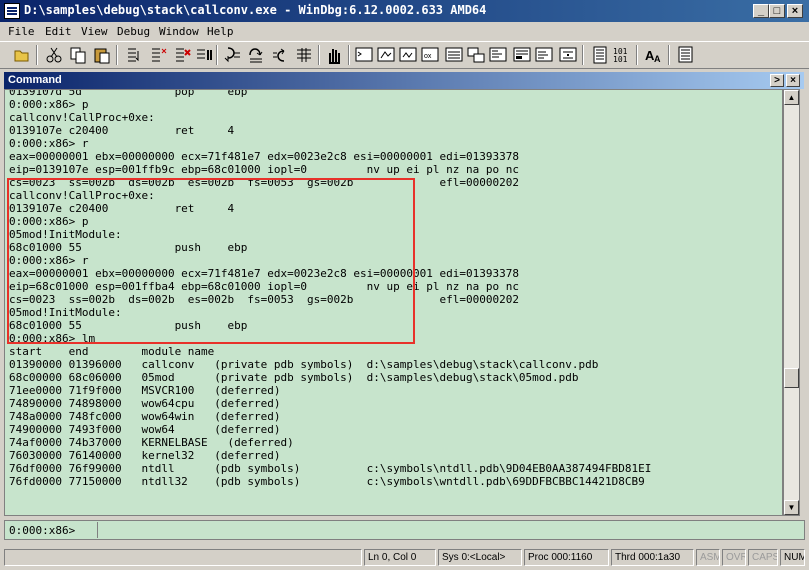  What do you see at coordinates (151, 442) in the screenshot?
I see `output-line: 74af0000 74b37000 KERNELBASE (deferred)` at bounding box center [151, 442].